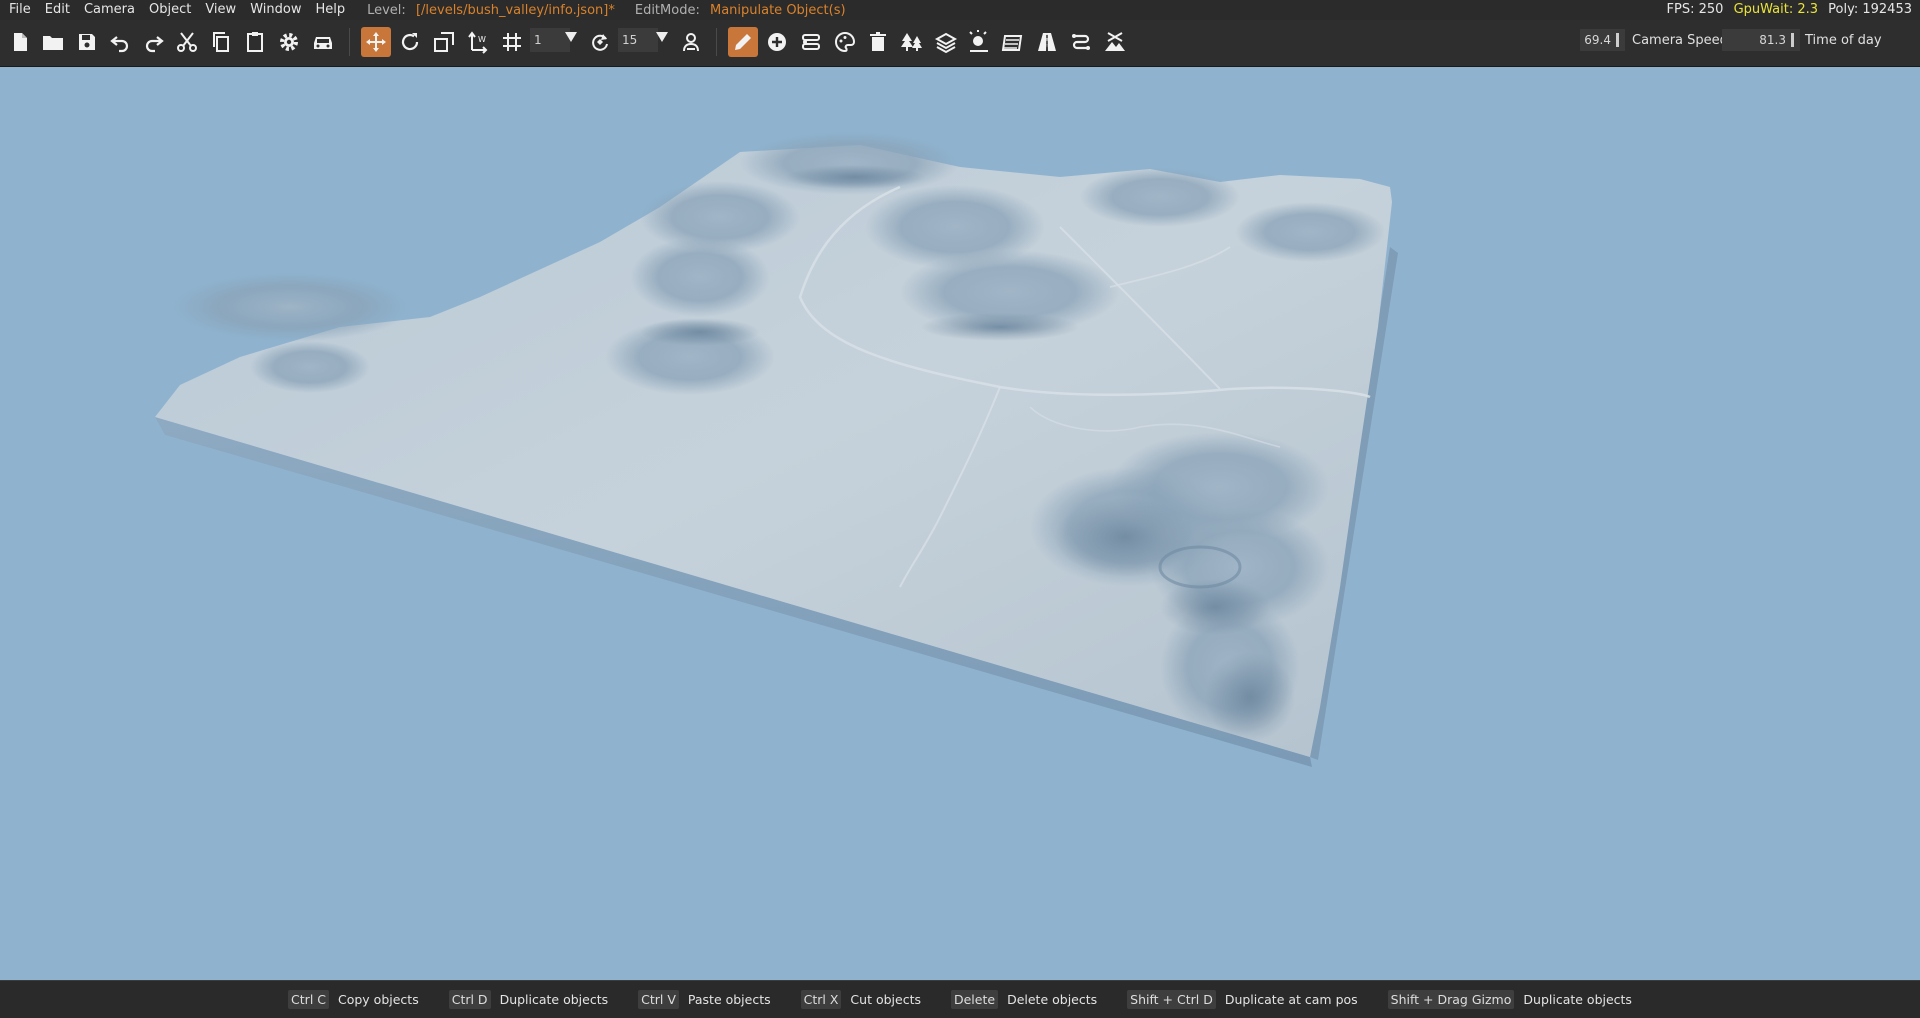  I want to click on undo-icon, so click(119, 44).